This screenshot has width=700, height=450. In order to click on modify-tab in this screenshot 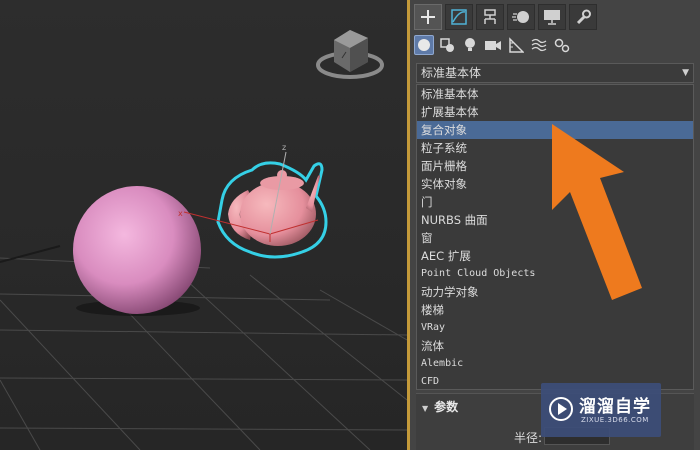, I will do `click(459, 17)`.